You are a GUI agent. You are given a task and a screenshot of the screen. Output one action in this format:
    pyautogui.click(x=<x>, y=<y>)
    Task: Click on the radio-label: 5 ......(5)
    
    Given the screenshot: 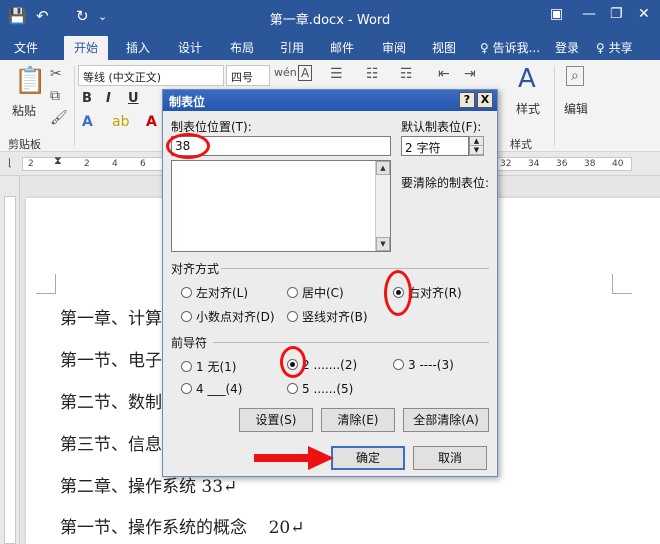 What is the action you would take?
    pyautogui.click(x=328, y=389)
    